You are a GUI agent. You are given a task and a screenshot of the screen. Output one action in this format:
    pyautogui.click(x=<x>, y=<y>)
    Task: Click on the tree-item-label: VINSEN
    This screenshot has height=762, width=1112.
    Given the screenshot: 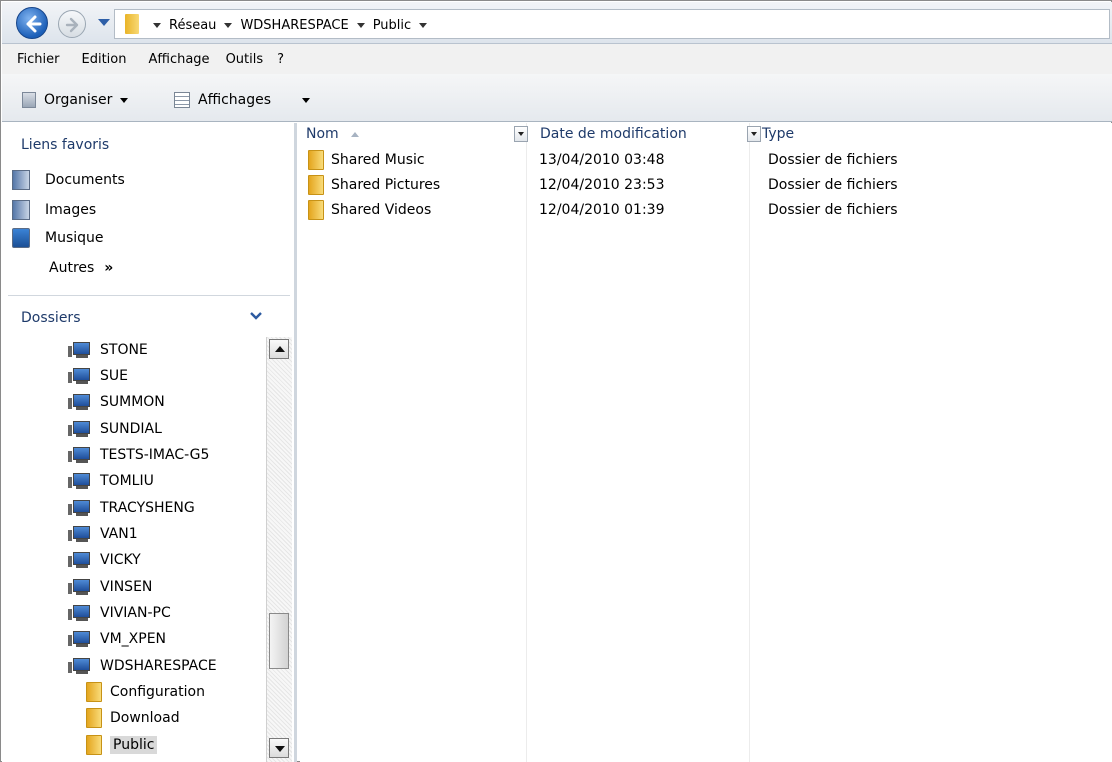 What is the action you would take?
    pyautogui.click(x=126, y=587)
    